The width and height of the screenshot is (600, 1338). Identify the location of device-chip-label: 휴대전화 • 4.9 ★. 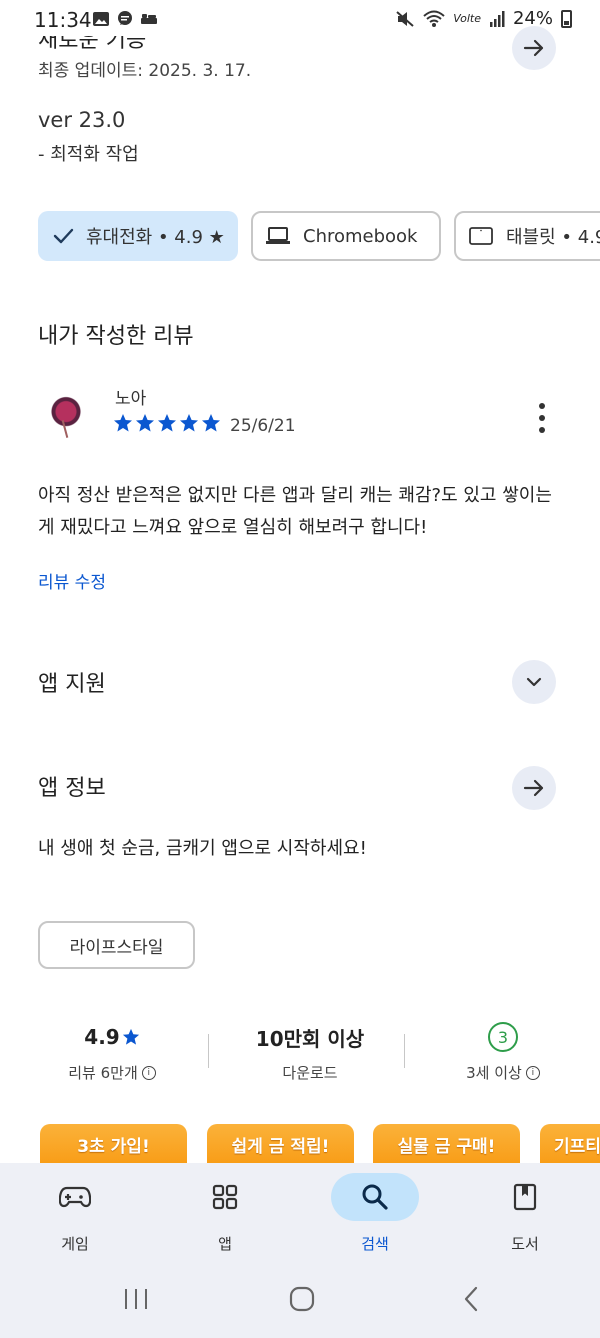
(155, 237).